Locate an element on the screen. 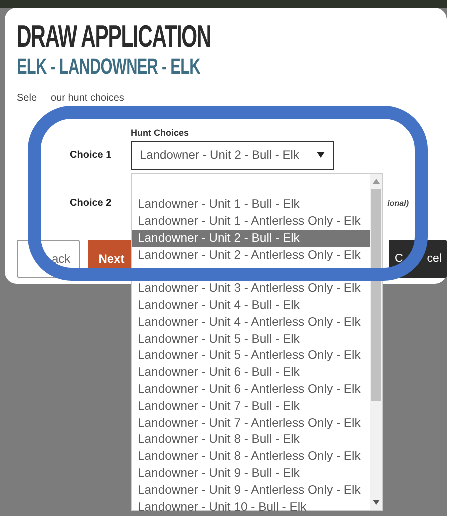 The height and width of the screenshot is (516, 455). scroll-down-icon is located at coordinates (376, 502).